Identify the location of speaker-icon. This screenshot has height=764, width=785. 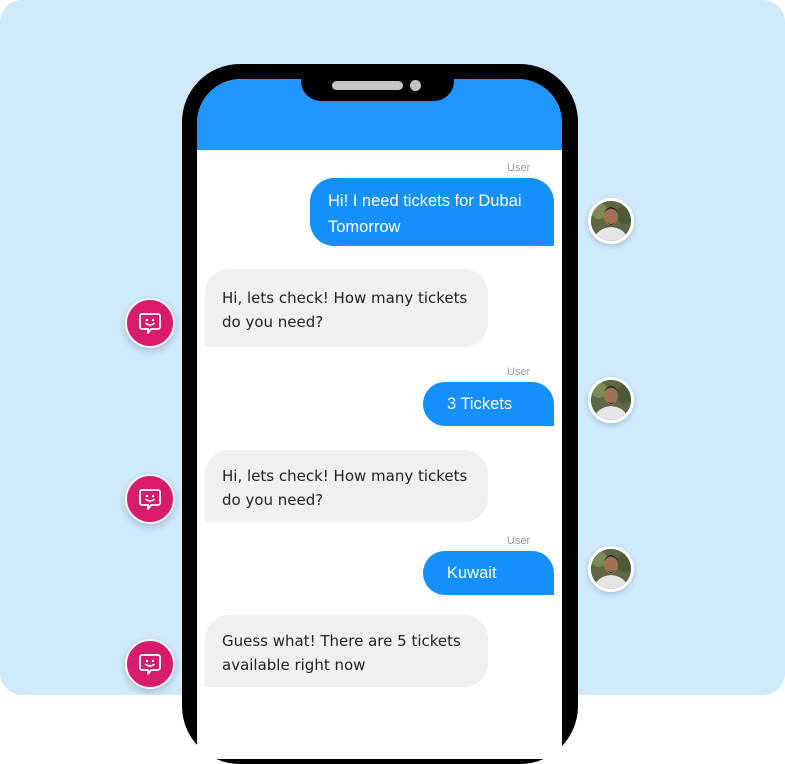
(367, 85).